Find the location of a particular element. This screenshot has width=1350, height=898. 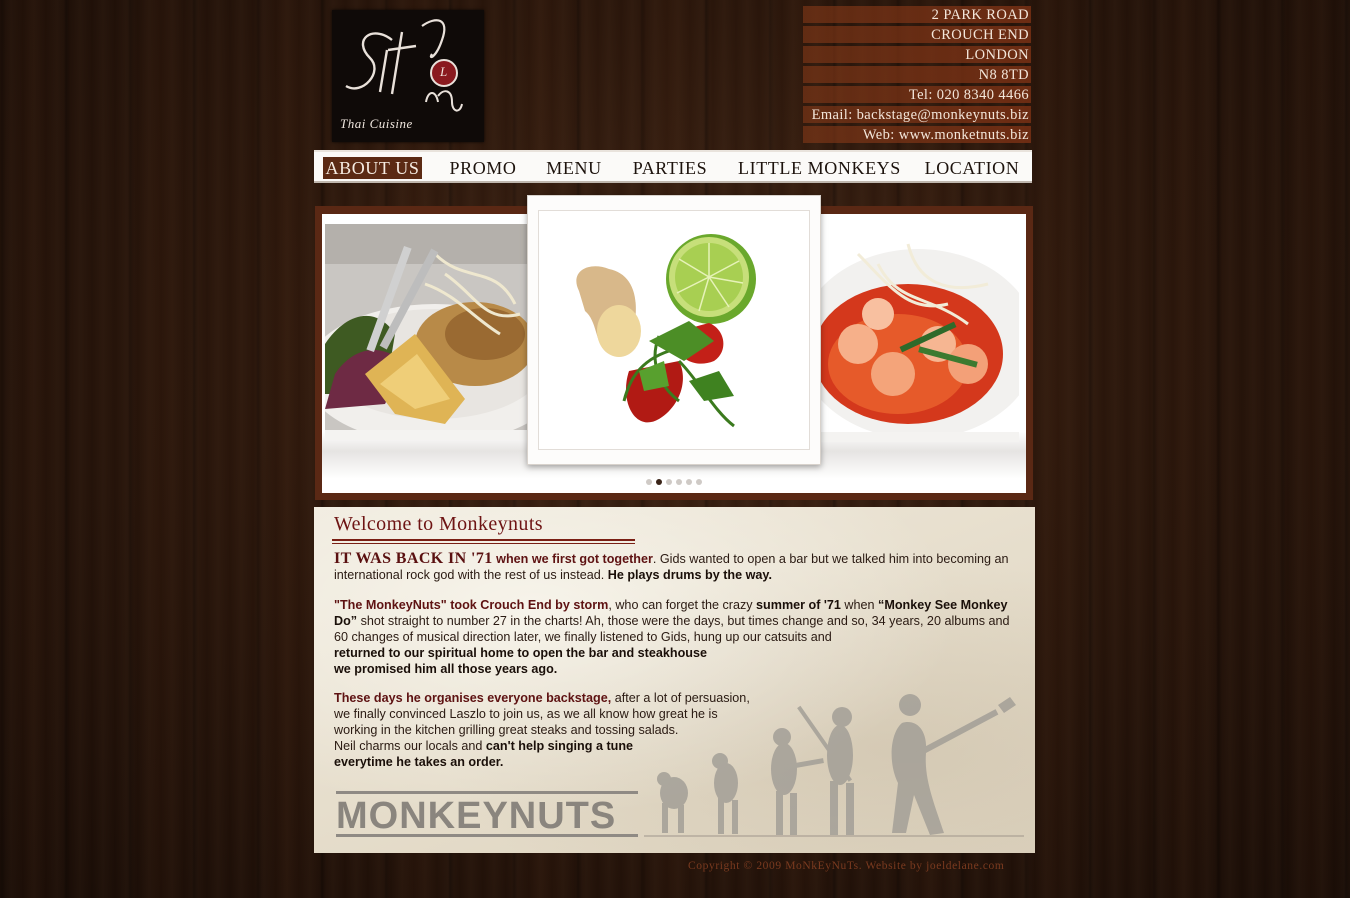

nav-menu: MENU is located at coordinates (574, 168).